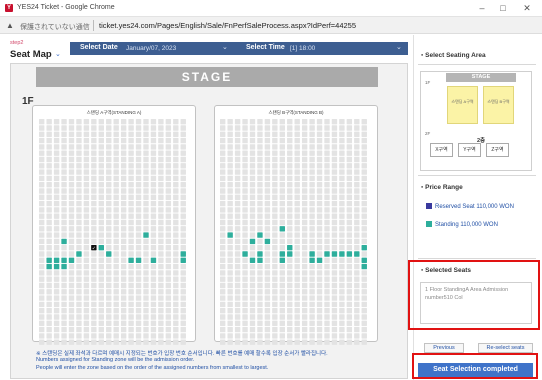 This screenshot has height=380, width=542. What do you see at coordinates (474, 207) in the screenshot?
I see `price-reserved-label: Reserved Seat 110,000 WON` at bounding box center [474, 207].